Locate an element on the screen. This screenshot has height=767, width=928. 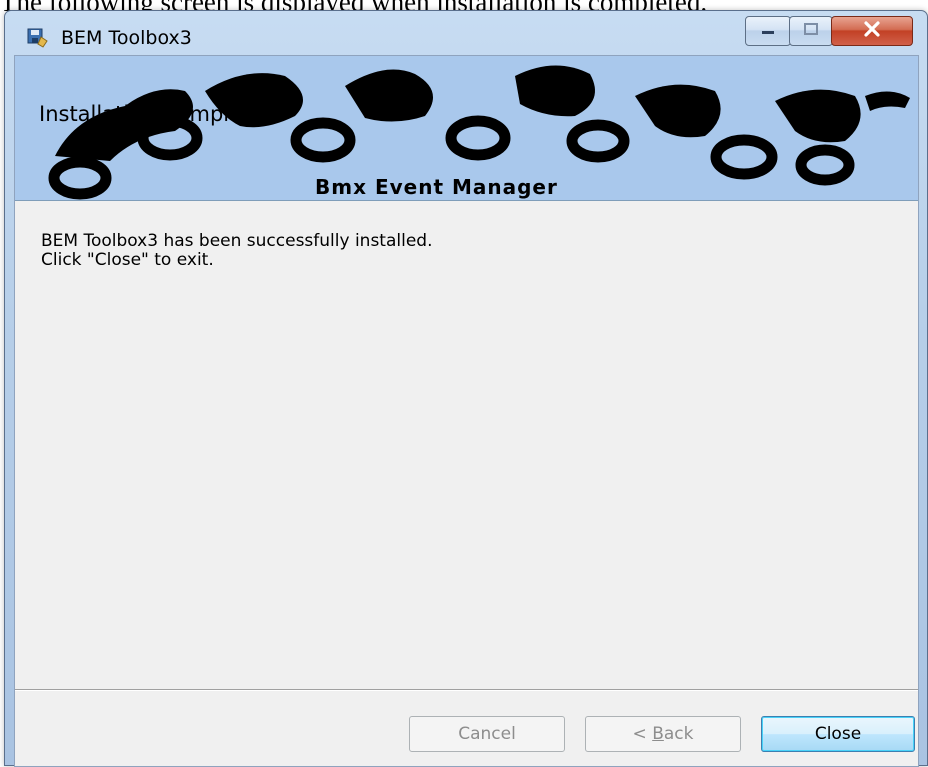
back-button: < Back is located at coordinates (663, 734).